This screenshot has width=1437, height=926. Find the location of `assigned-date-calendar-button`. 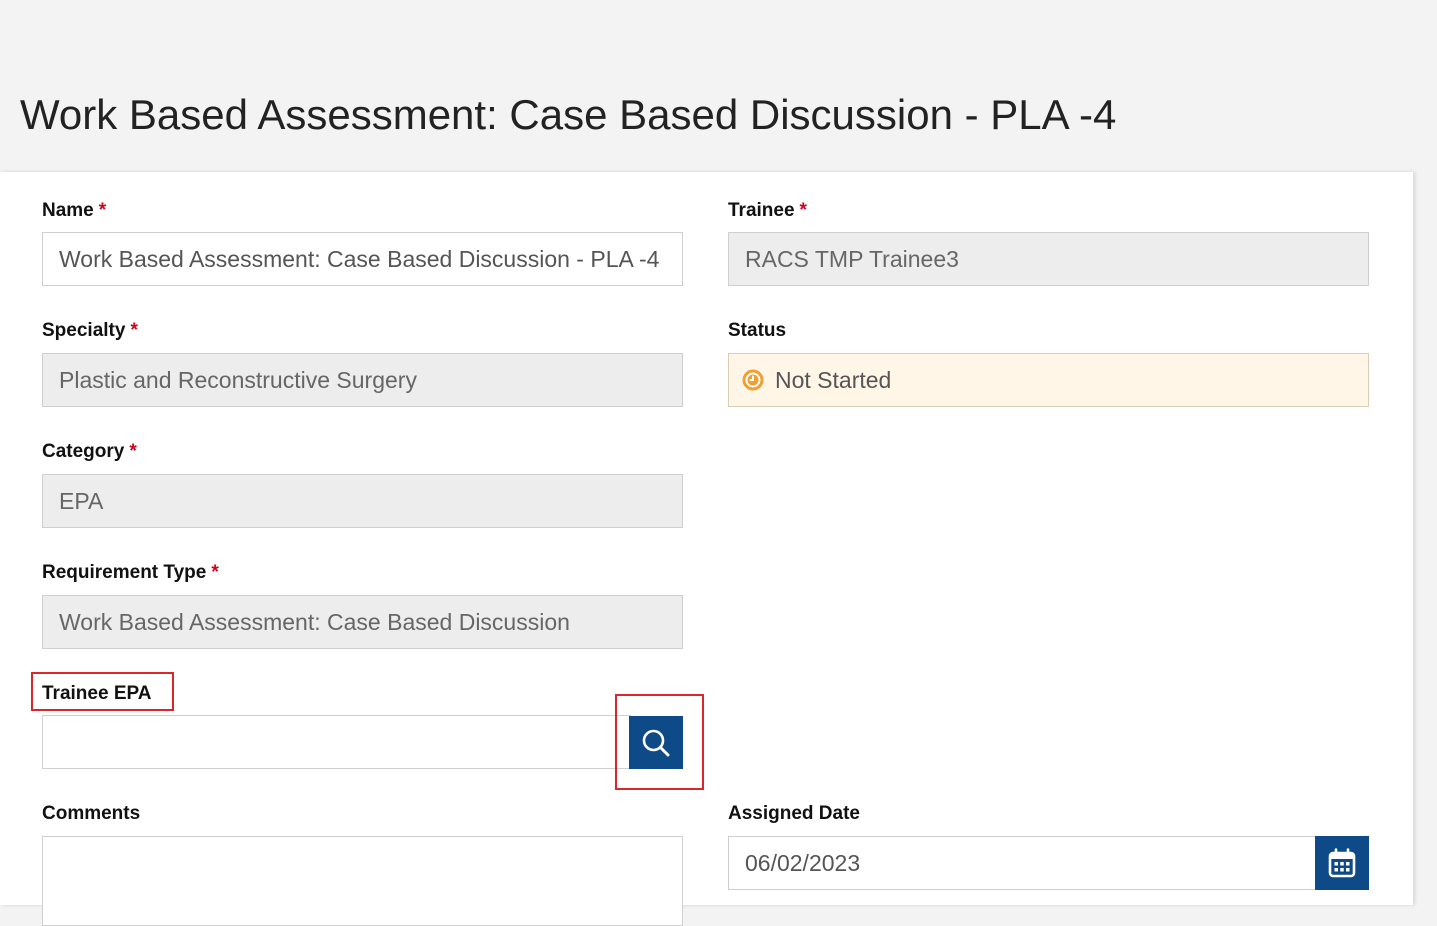

assigned-date-calendar-button is located at coordinates (1342, 863).